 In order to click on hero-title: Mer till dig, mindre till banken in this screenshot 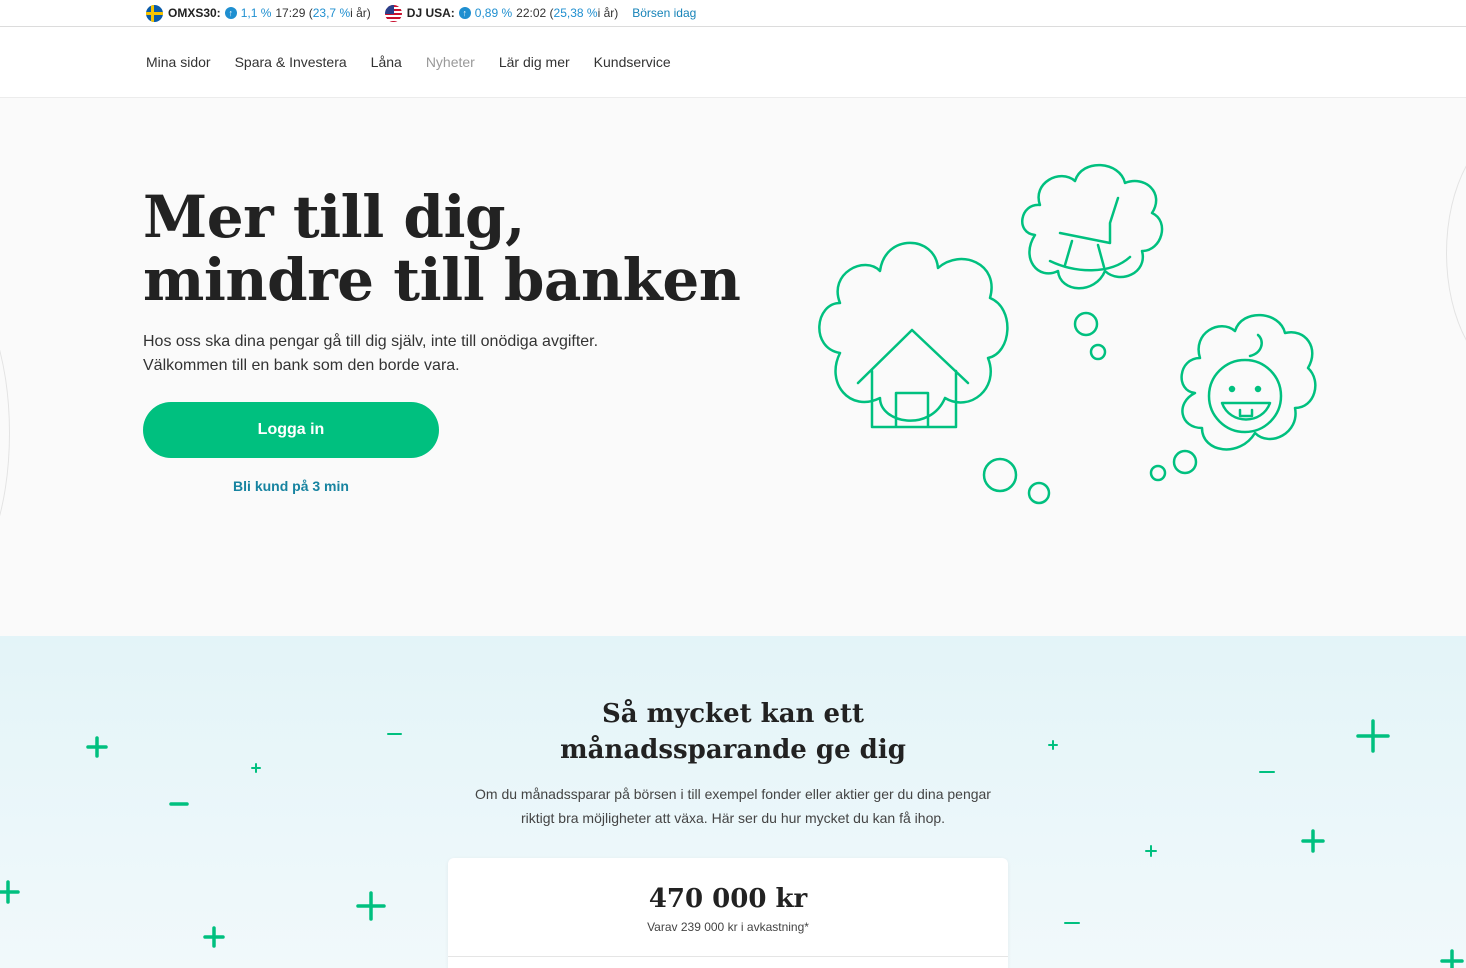, I will do `click(443, 249)`.